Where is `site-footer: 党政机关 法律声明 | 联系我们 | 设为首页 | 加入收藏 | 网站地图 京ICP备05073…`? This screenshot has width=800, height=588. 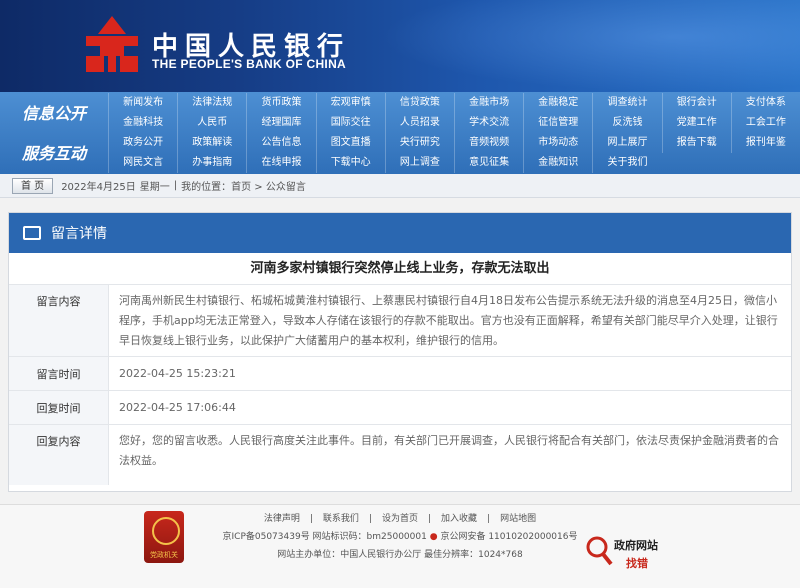
site-footer: 党政机关 法律声明 | 联系我们 | 设为首页 | 加入收藏 | 网站地图 京ICP备05073… is located at coordinates (400, 546).